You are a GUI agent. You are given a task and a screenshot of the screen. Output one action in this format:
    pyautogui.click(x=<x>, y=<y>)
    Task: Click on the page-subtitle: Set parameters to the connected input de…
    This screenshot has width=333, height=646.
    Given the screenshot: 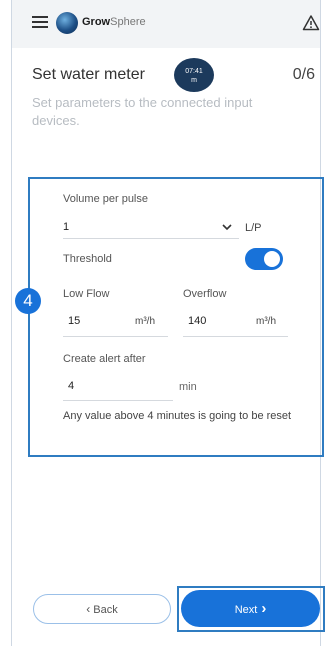 What is the action you would take?
    pyautogui.click(x=142, y=111)
    